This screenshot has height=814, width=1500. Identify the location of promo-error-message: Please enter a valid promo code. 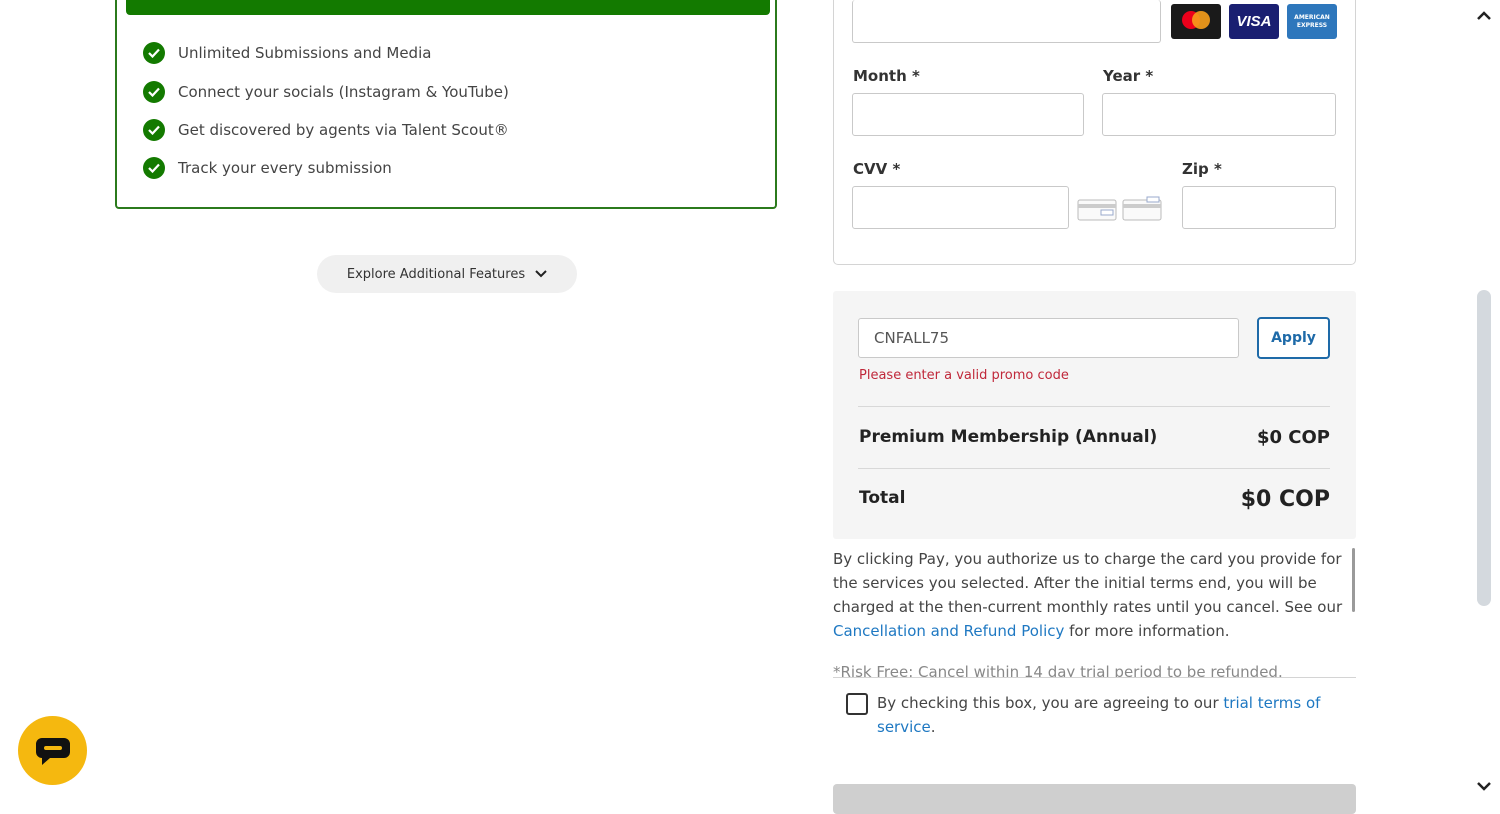
(964, 375).